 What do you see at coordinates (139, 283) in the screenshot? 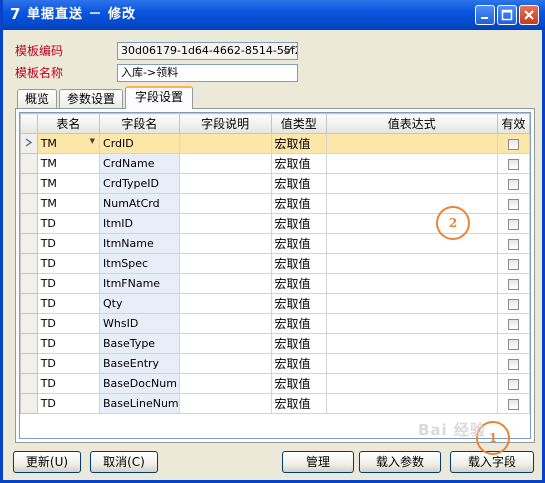
I see `cell-field: ItmFName` at bounding box center [139, 283].